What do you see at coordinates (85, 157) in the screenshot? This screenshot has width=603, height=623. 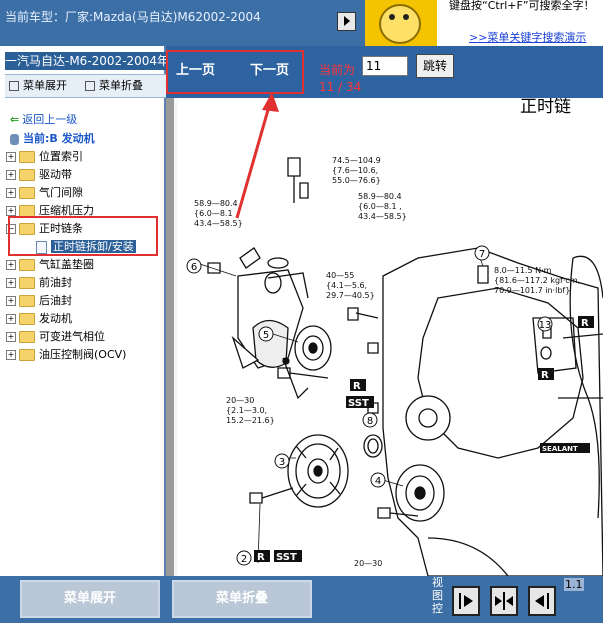 I see `tree-item: + 位置索引` at bounding box center [85, 157].